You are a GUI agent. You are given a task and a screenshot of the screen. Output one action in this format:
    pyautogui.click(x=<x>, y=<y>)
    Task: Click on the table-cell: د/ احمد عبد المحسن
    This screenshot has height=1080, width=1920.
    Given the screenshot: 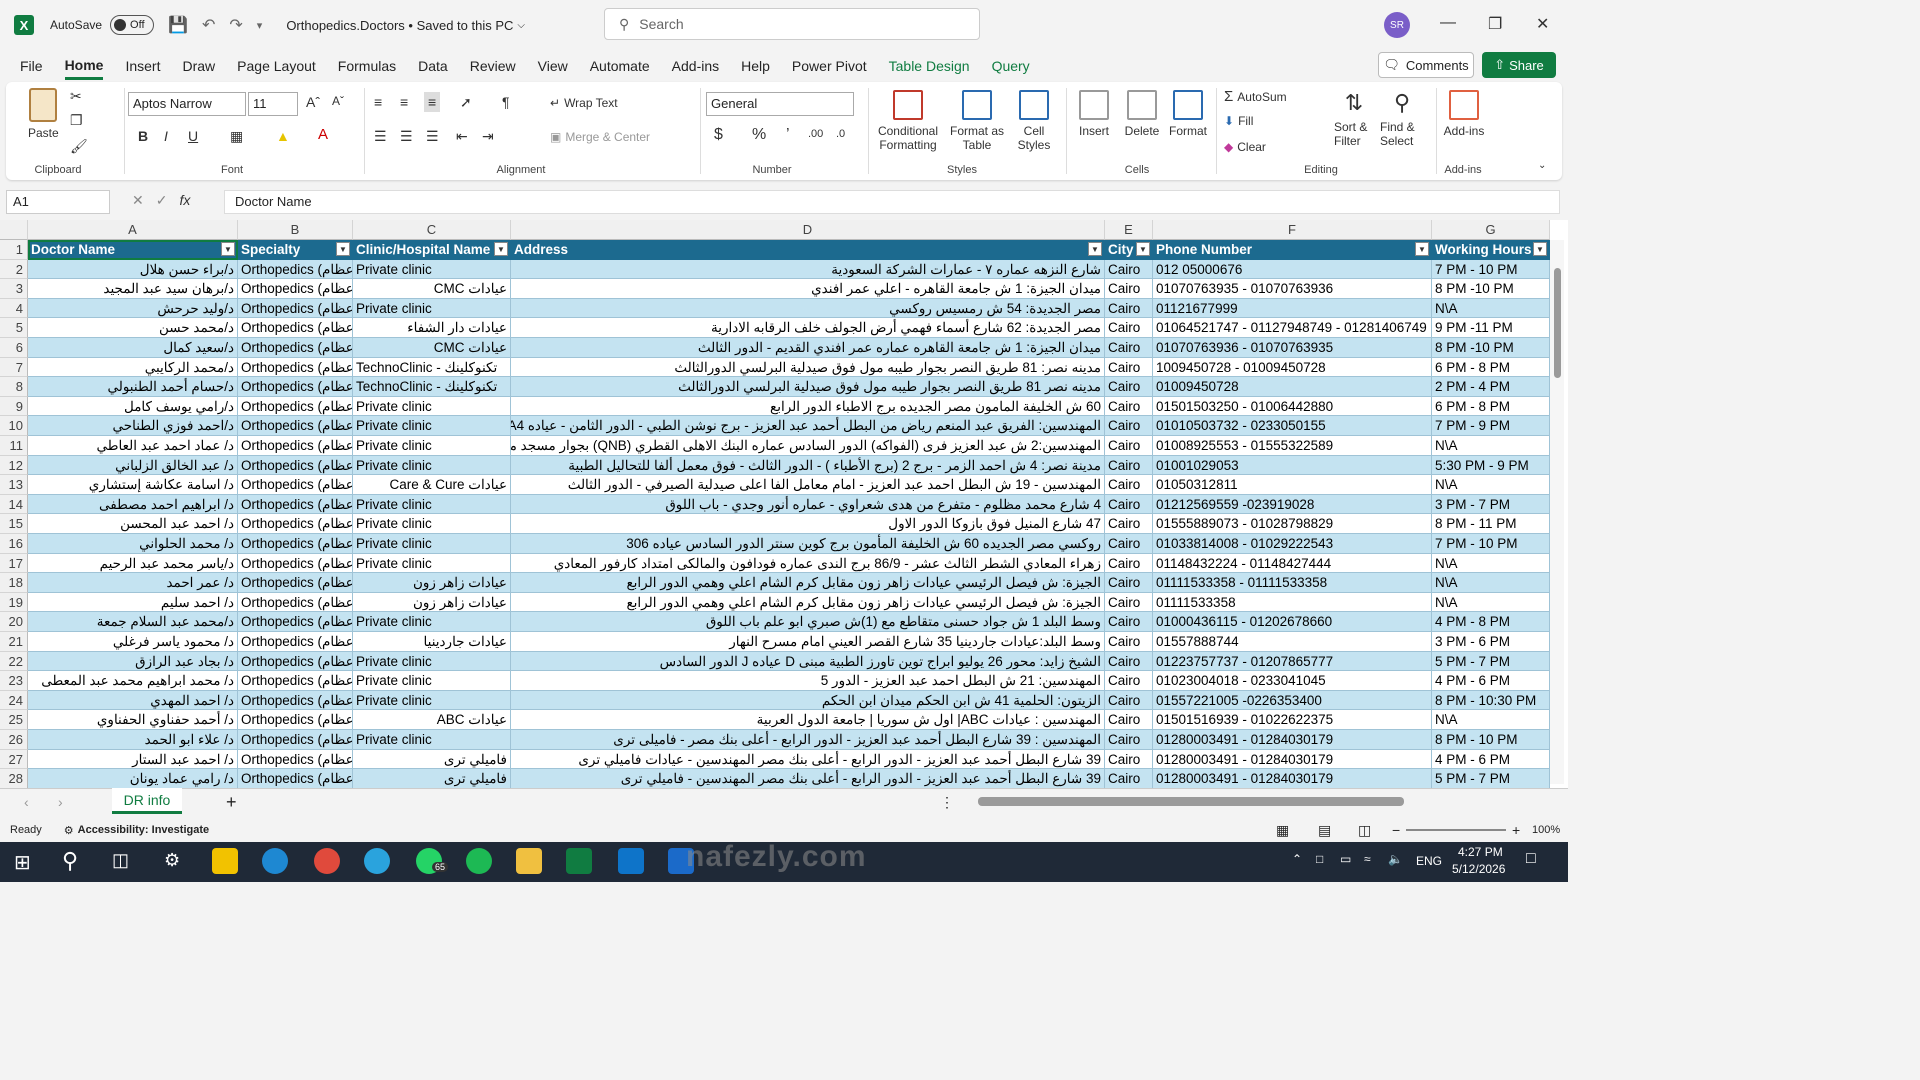 What is the action you would take?
    pyautogui.click(x=133, y=524)
    